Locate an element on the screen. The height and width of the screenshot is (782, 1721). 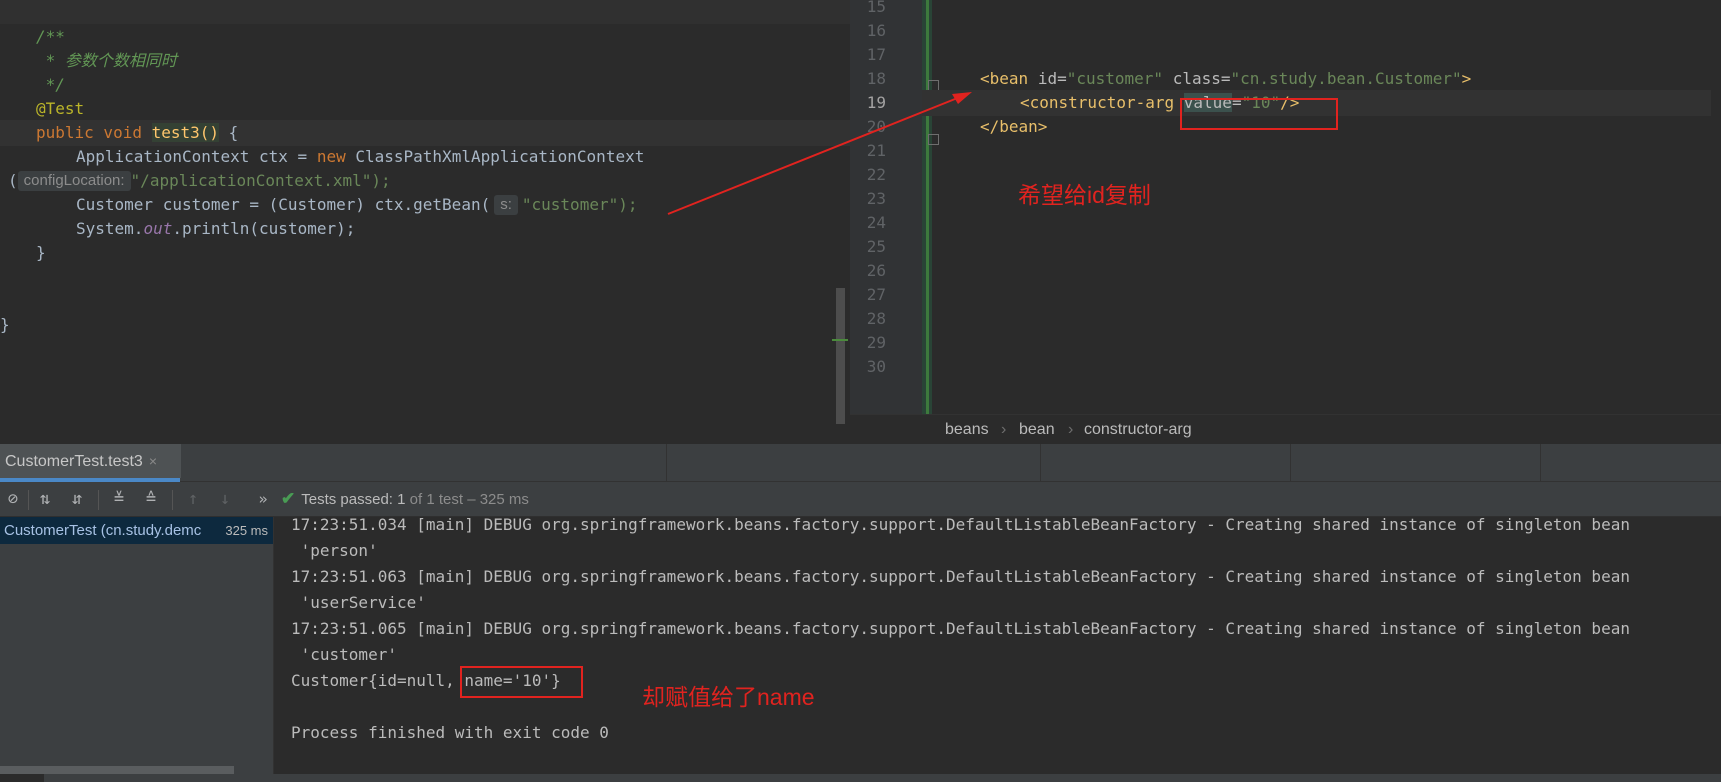
code-line: @Test is located at coordinates (60, 109).